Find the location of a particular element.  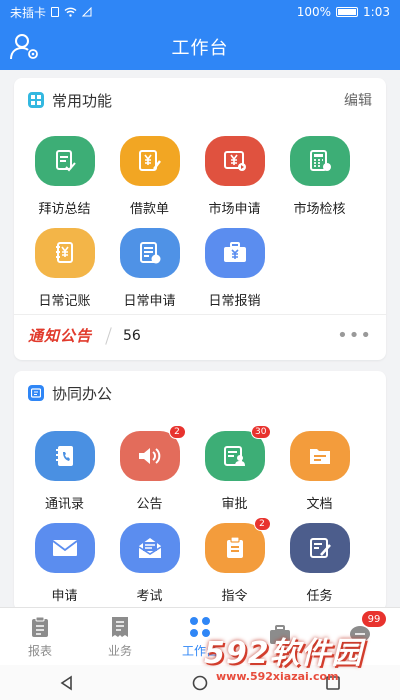

speaker-icon: 2 is located at coordinates (152, 453).